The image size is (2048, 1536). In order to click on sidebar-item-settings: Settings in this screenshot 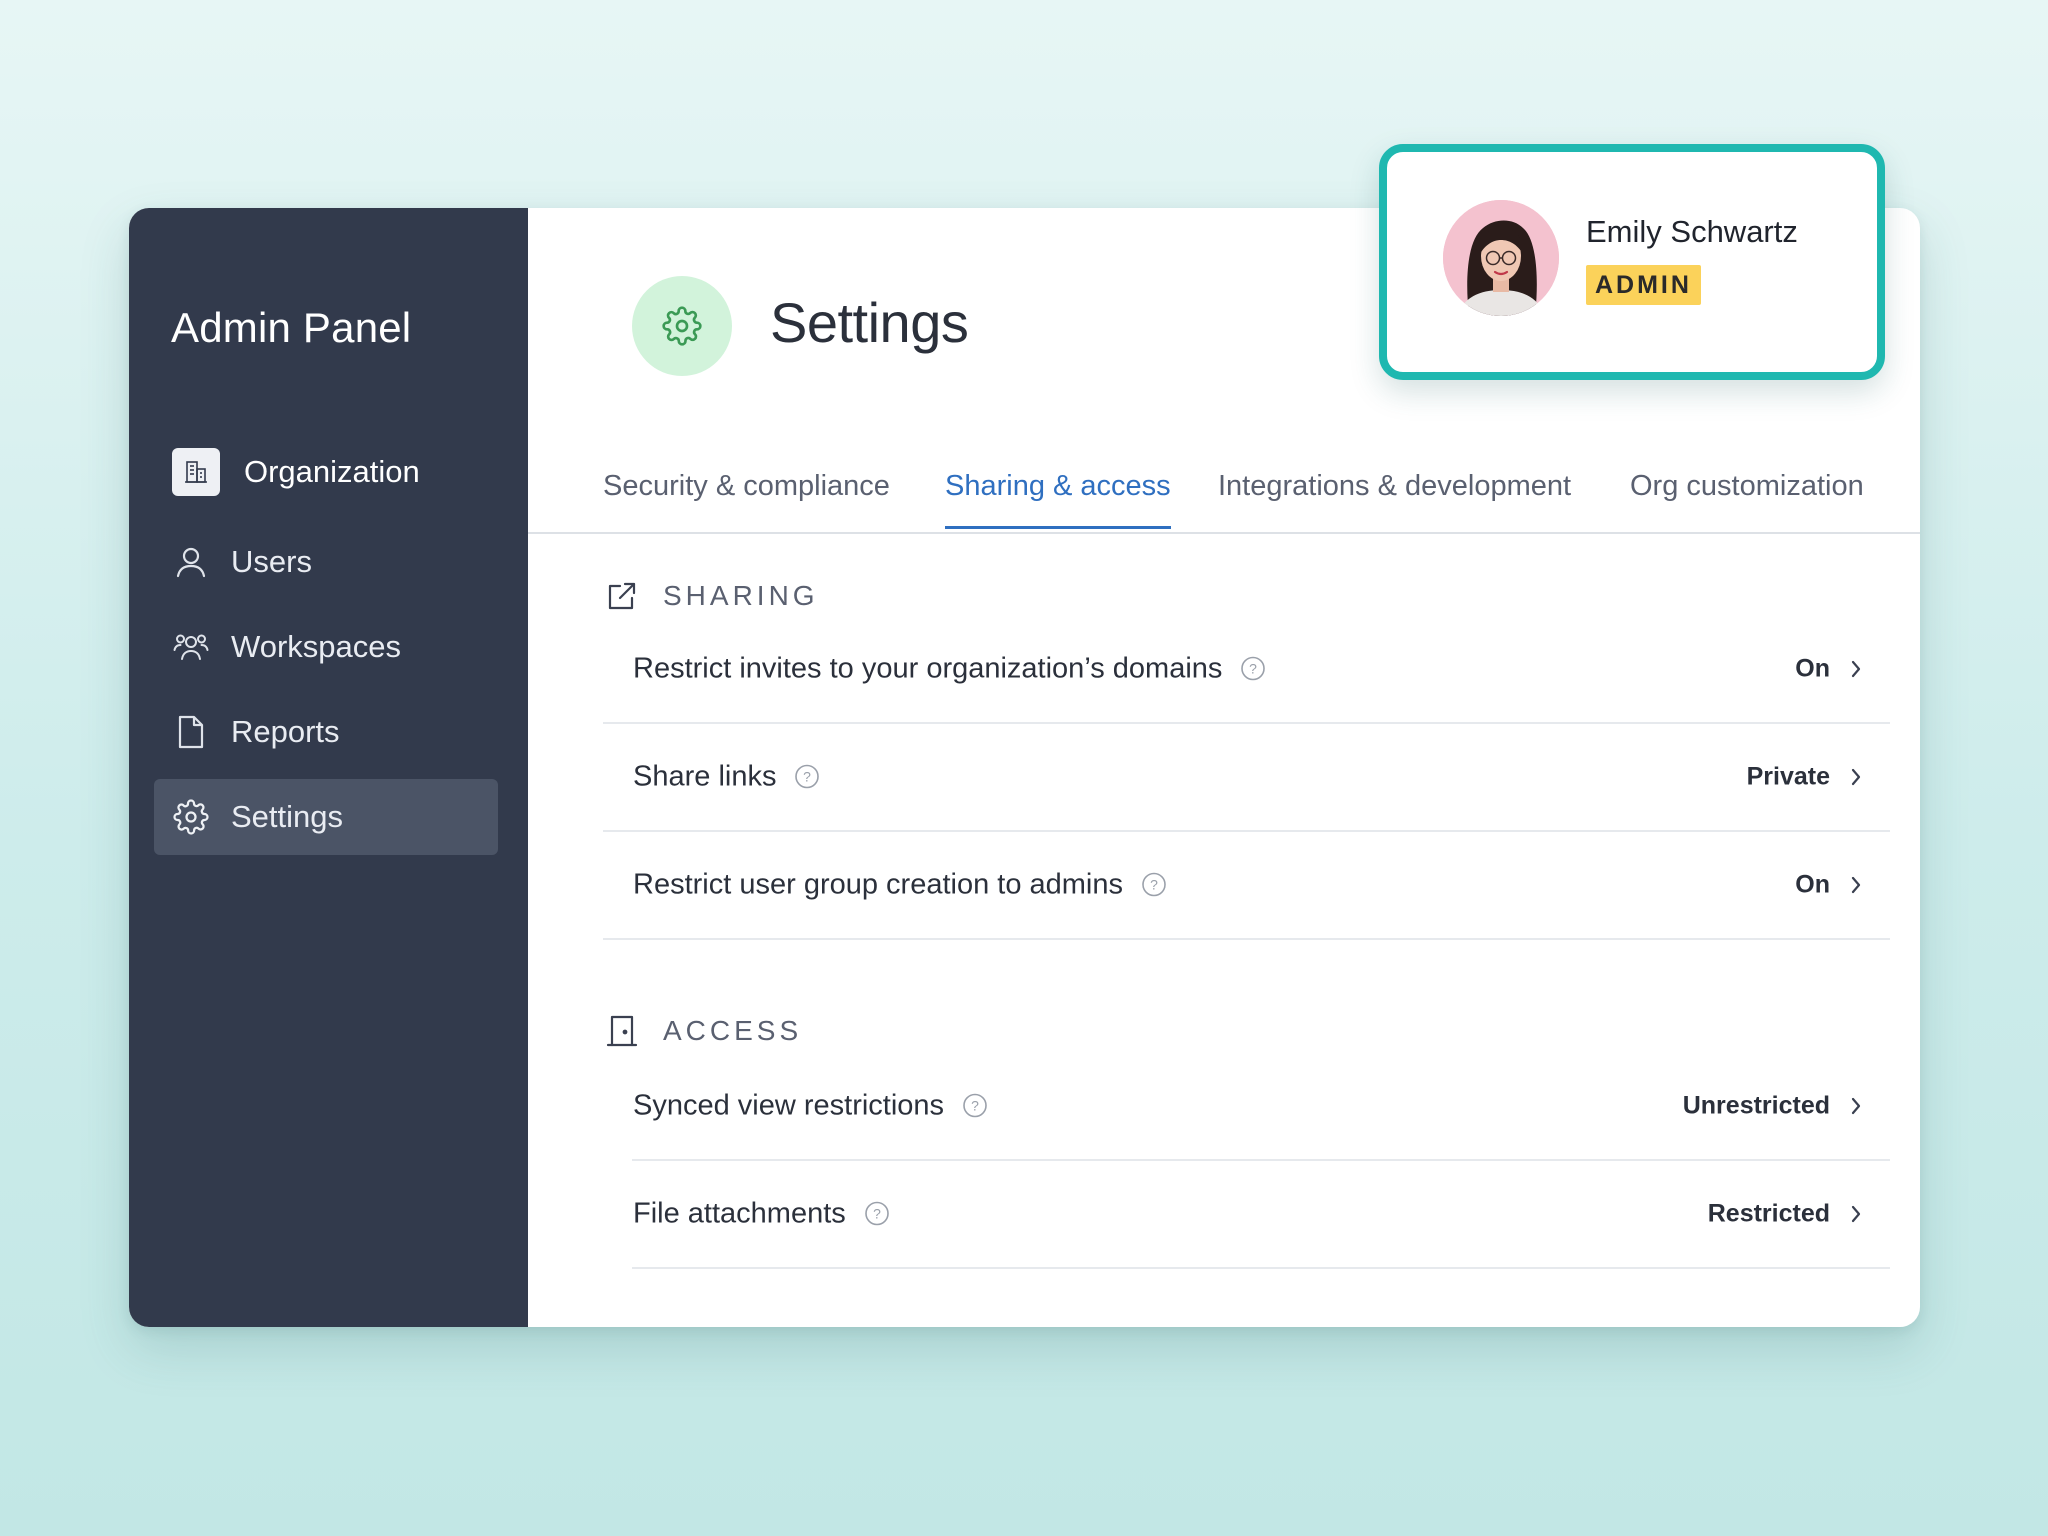, I will do `click(326, 817)`.